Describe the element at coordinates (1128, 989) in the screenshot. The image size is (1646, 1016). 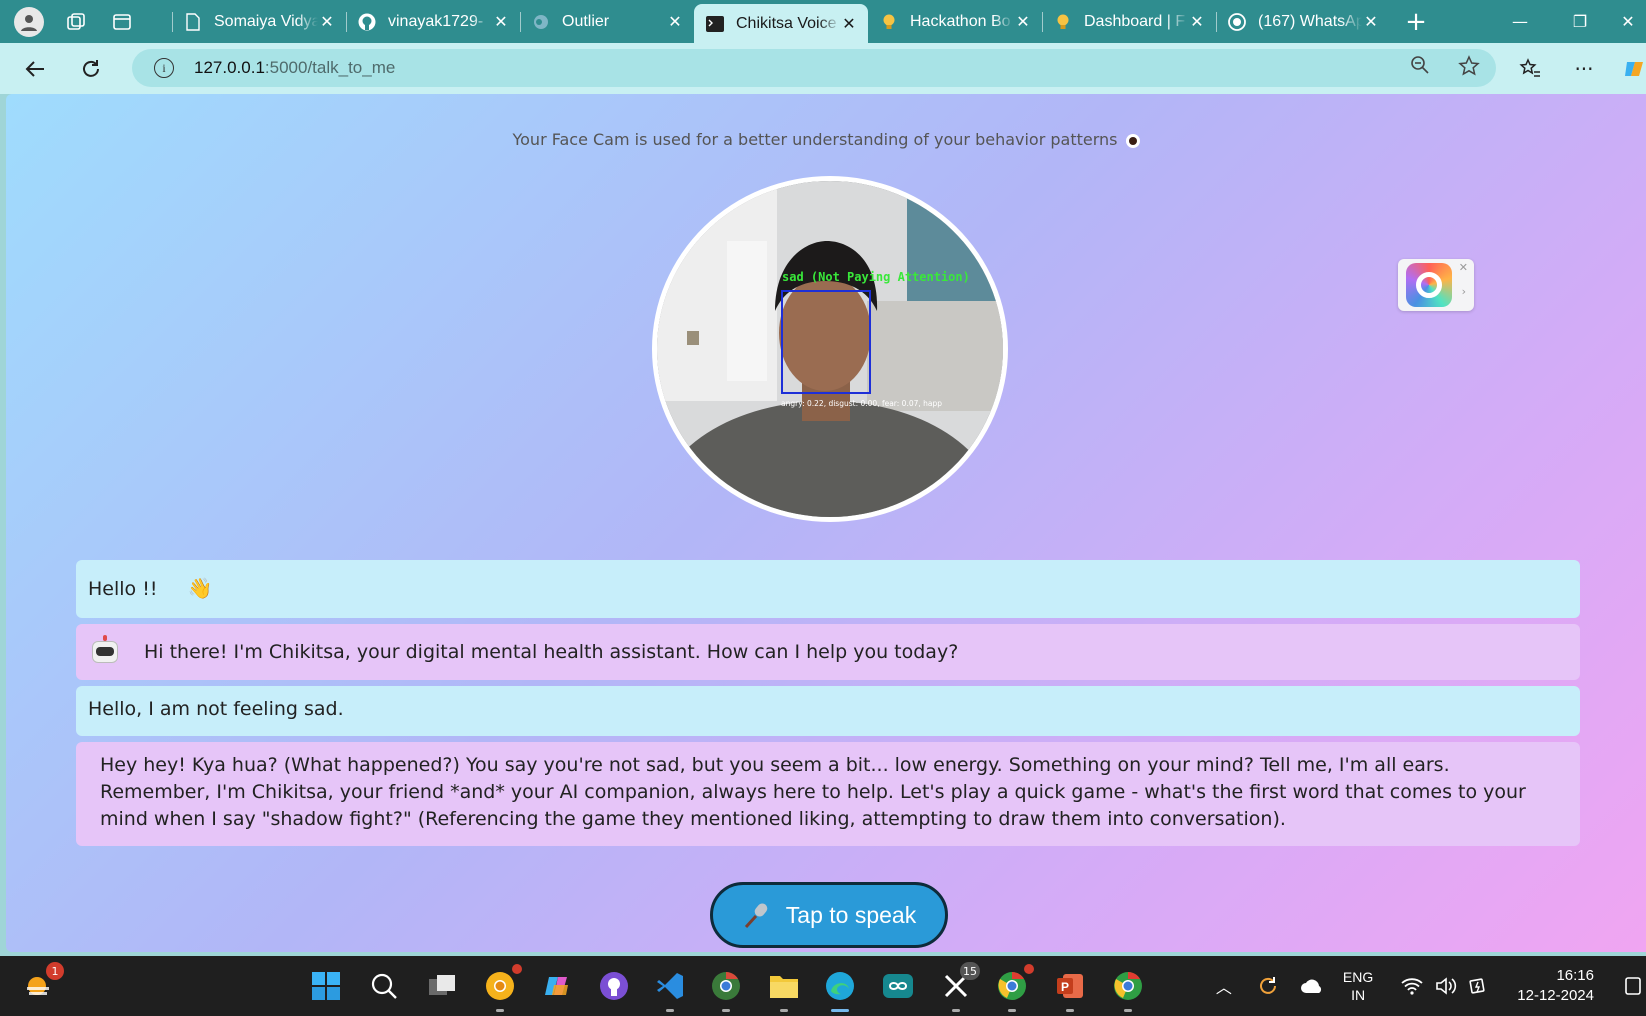
I see `chrome-icon` at that location.